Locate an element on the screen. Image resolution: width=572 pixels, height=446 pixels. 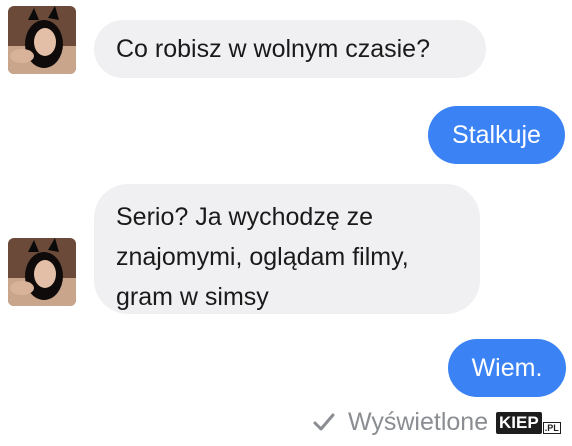
outgoing-message: Wiem. is located at coordinates (507, 368).